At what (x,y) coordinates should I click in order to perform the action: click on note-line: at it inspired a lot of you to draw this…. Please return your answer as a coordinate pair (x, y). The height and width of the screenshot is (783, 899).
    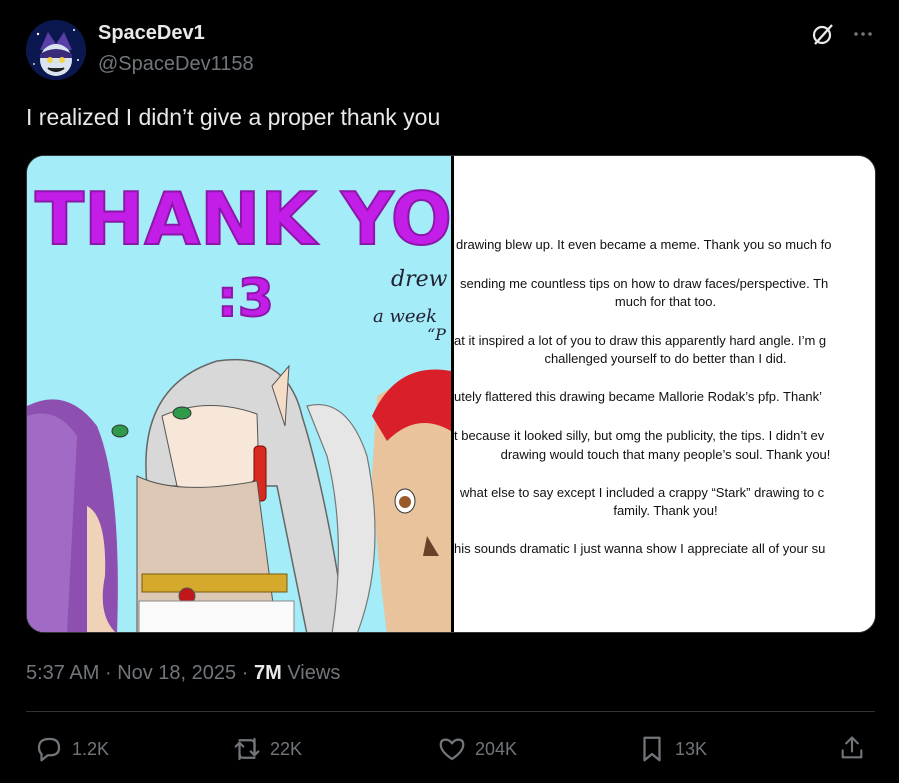
    Looking at the image, I should click on (640, 340).